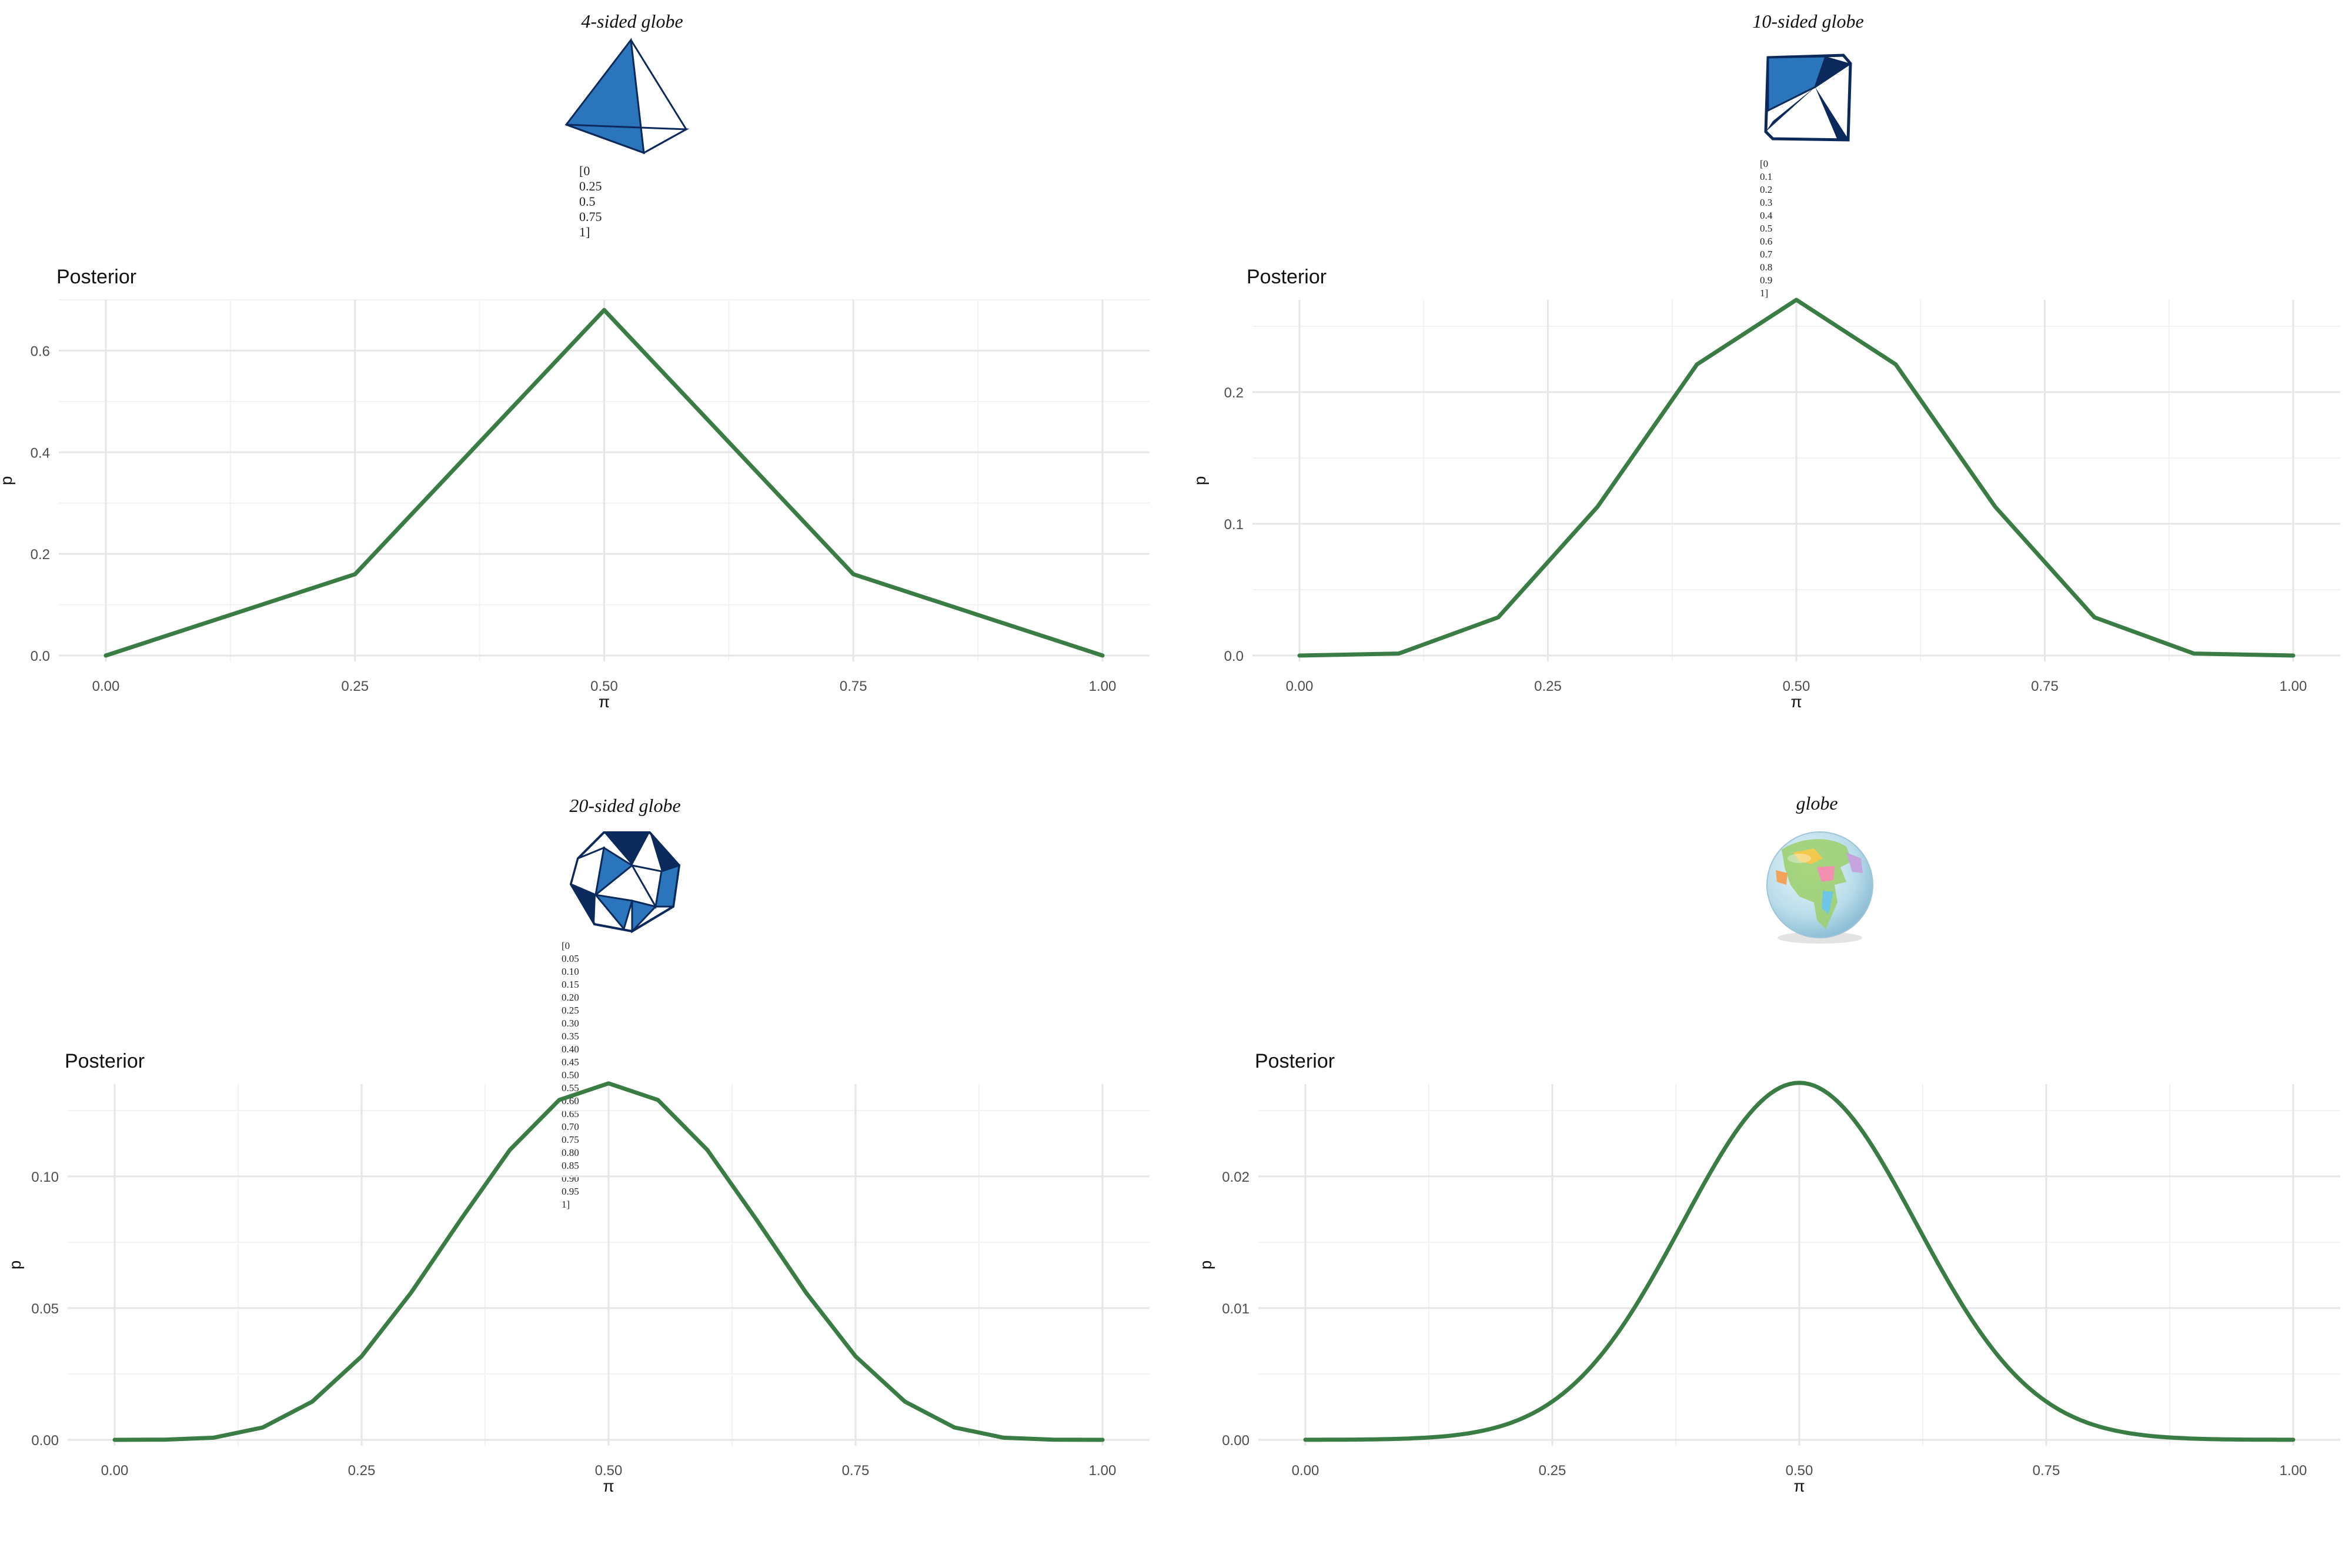  Describe the element at coordinates (1236, 1309) in the screenshot. I see `y-tick-label: 0.01` at that location.